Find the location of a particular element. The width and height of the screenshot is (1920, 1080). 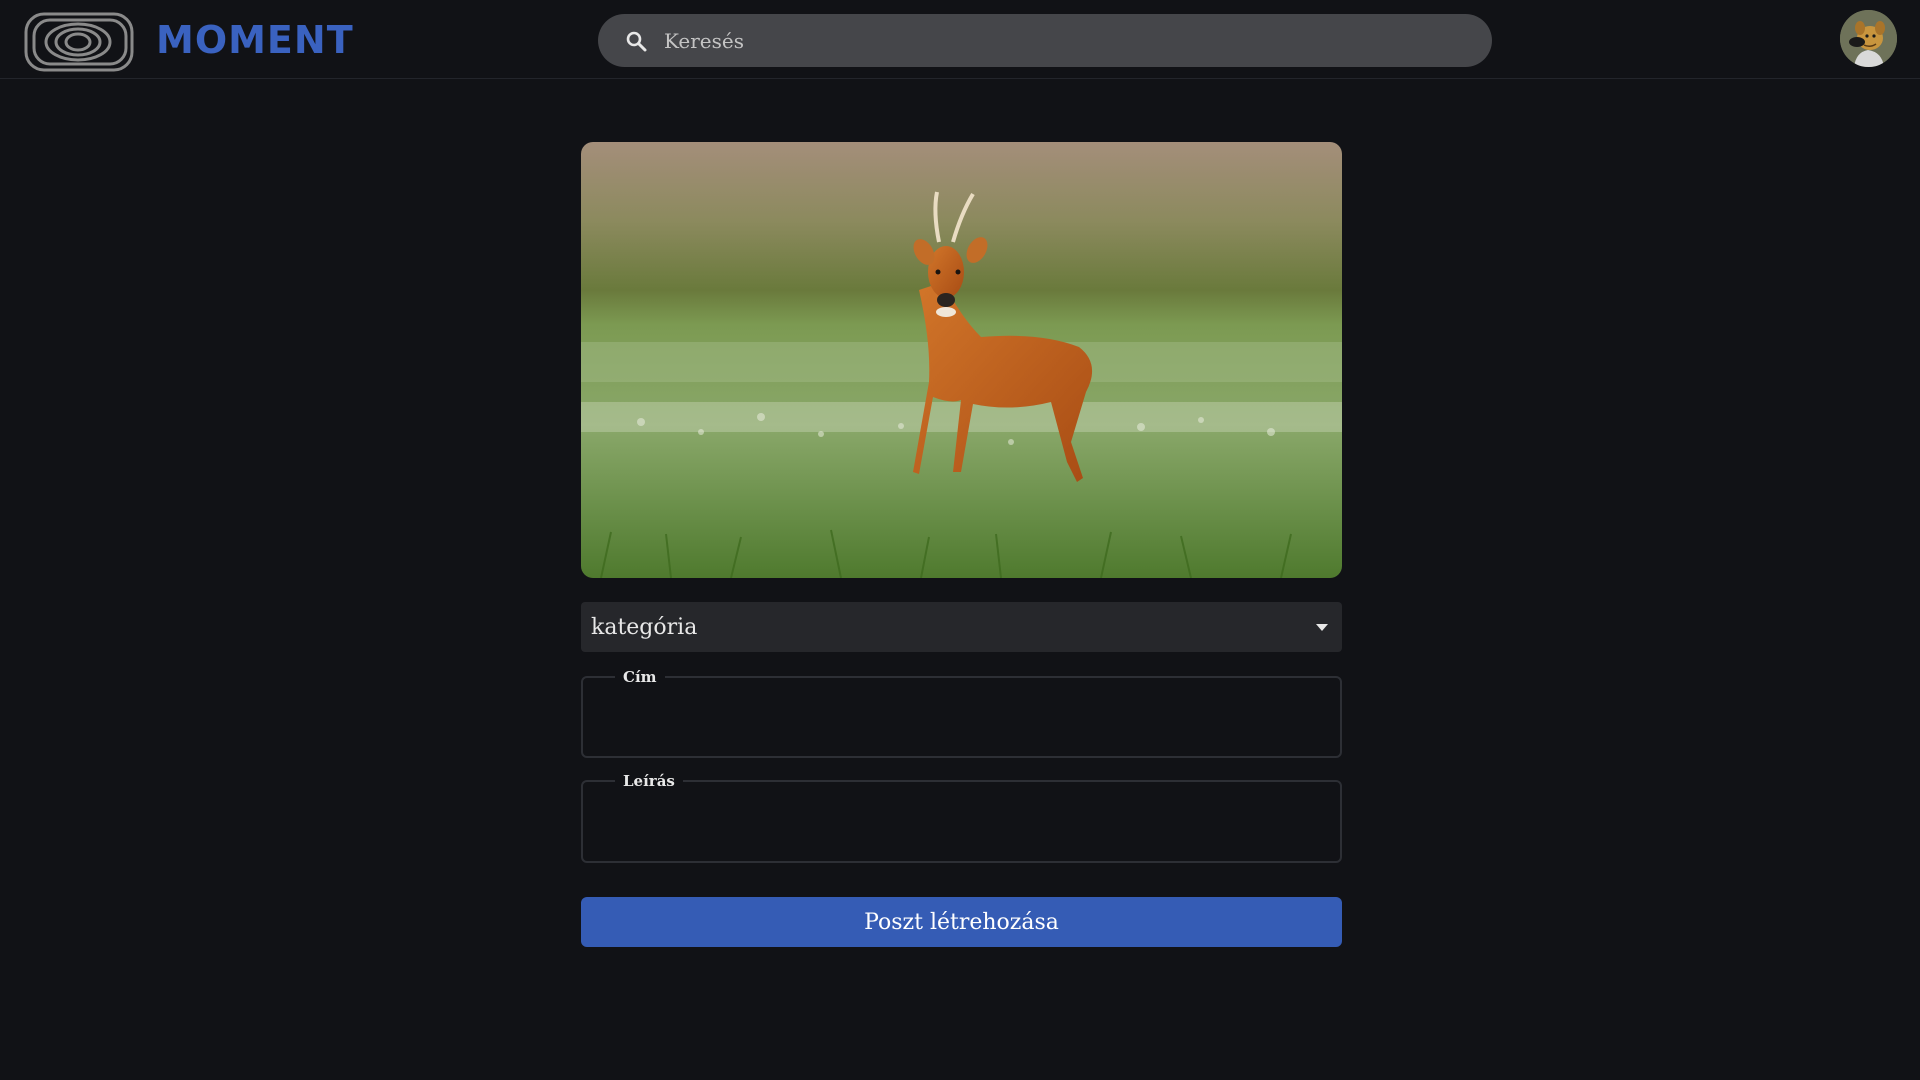

caret-down-icon is located at coordinates (1322, 627).